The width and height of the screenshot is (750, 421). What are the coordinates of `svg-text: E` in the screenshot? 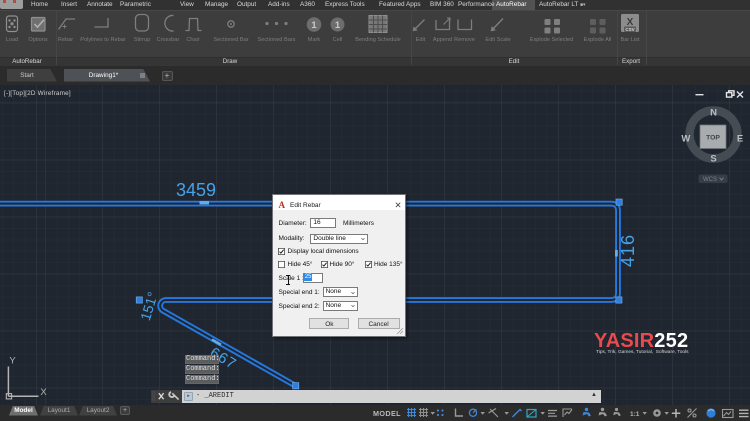 It's located at (740, 138).